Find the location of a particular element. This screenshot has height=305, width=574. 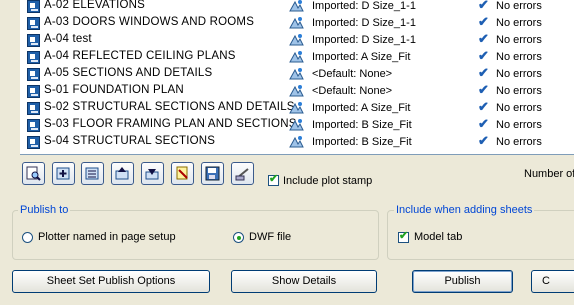

sheet-name: A-04 test is located at coordinates (68, 39).